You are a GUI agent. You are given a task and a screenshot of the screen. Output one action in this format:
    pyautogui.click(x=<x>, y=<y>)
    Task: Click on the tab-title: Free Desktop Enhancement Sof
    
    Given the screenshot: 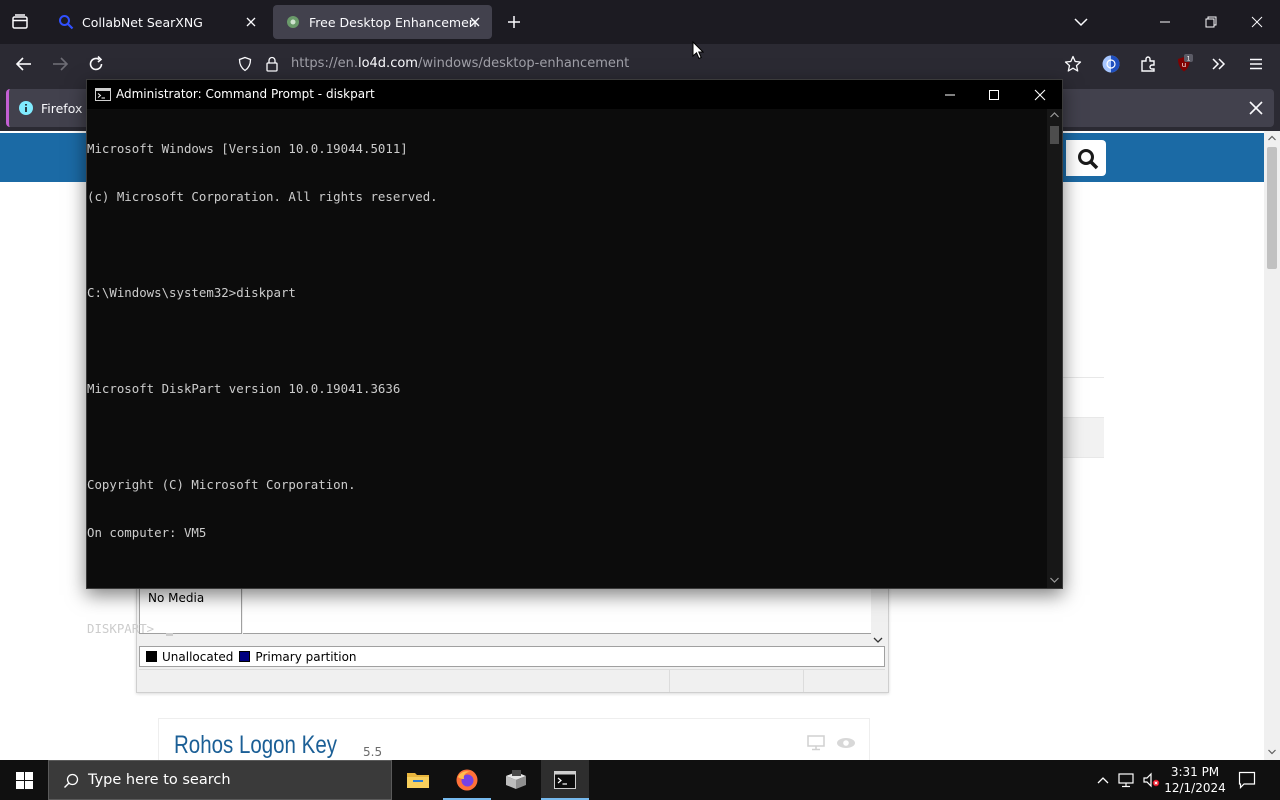 What is the action you would take?
    pyautogui.click(x=393, y=22)
    